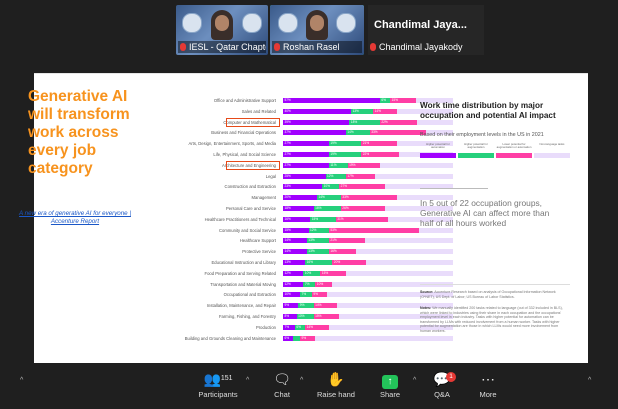 Image resolution: width=618 pixels, height=409 pixels. Describe the element at coordinates (227, 47) in the screenshot. I see `tile-name: IESL - Qatar Chapter` at that location.